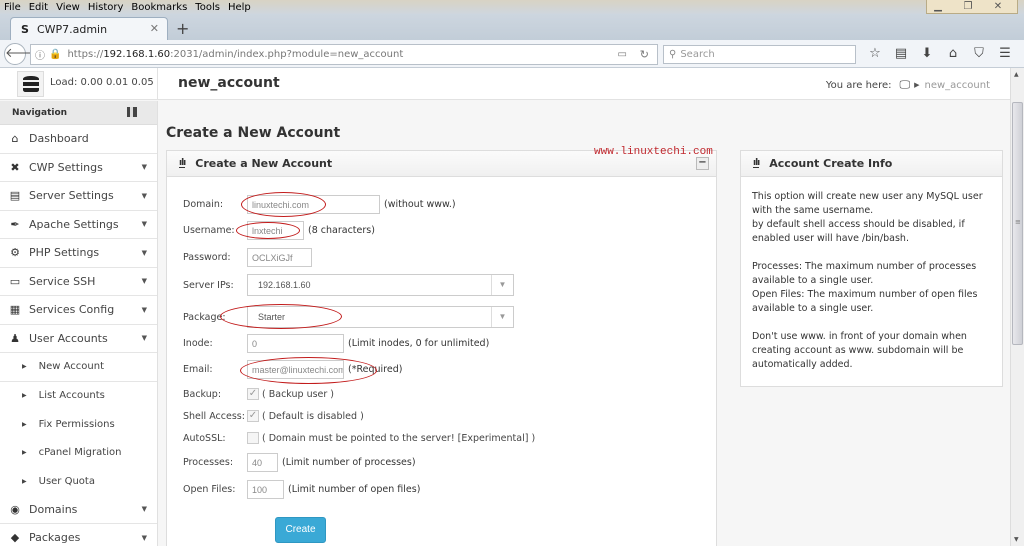 The width and height of the screenshot is (1024, 546). I want to click on restore-icon: ❐, so click(968, 6).